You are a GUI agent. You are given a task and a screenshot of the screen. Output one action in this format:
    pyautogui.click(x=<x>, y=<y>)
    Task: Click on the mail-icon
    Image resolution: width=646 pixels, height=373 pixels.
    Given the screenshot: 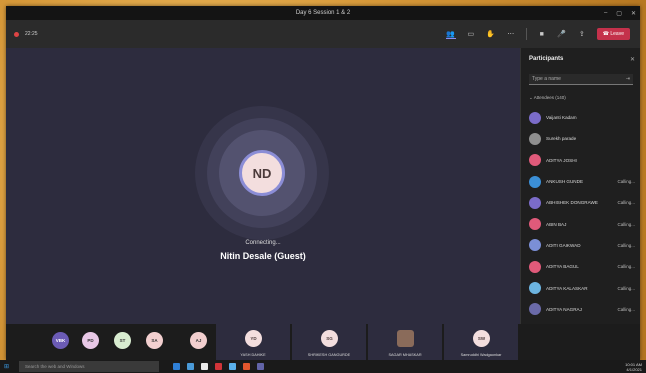 What is the action you would take?
    pyautogui.click(x=204, y=366)
    